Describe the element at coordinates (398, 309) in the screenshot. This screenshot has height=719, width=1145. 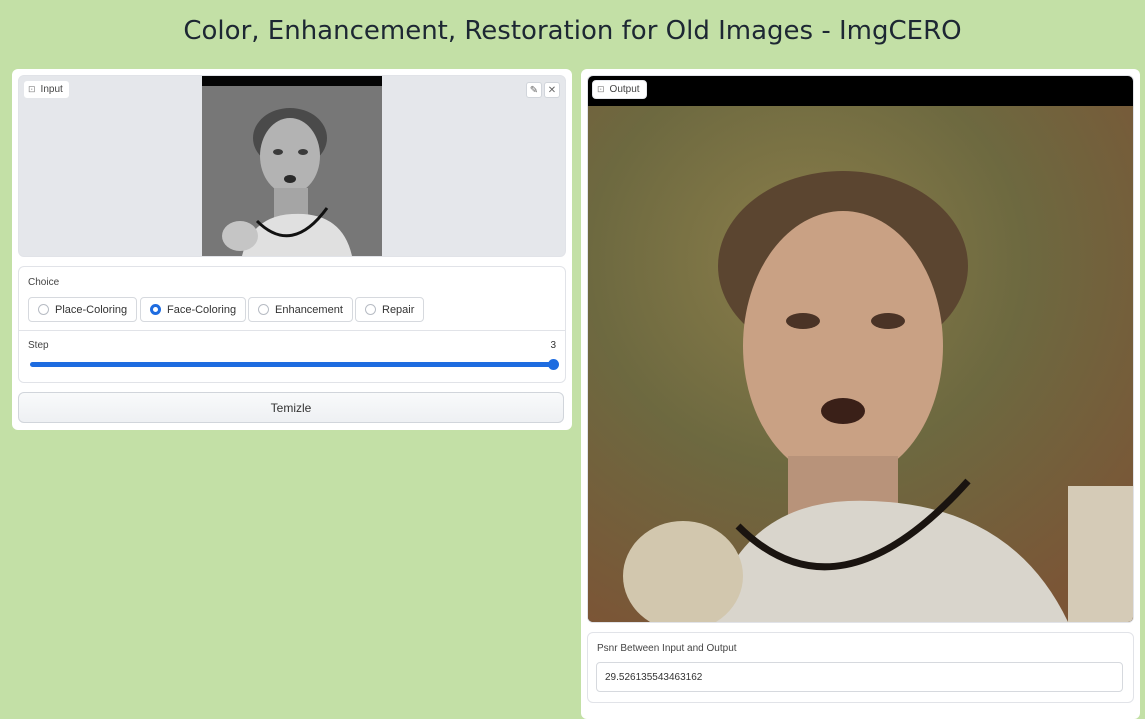
I see `radio-label: Repair` at that location.